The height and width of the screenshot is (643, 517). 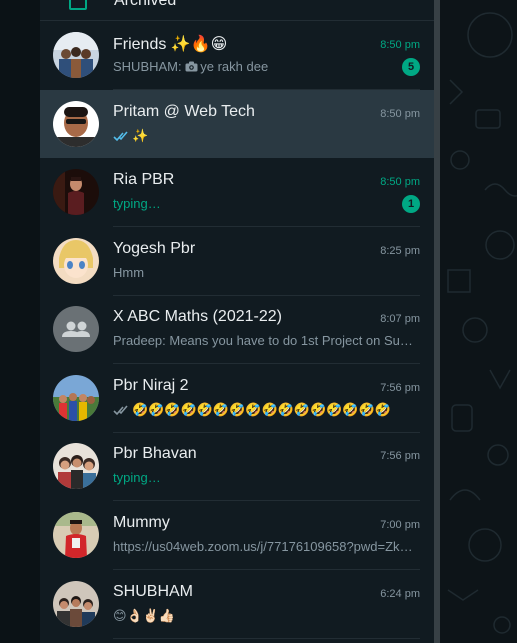 I want to click on preview-text: Hmm, so click(x=129, y=272).